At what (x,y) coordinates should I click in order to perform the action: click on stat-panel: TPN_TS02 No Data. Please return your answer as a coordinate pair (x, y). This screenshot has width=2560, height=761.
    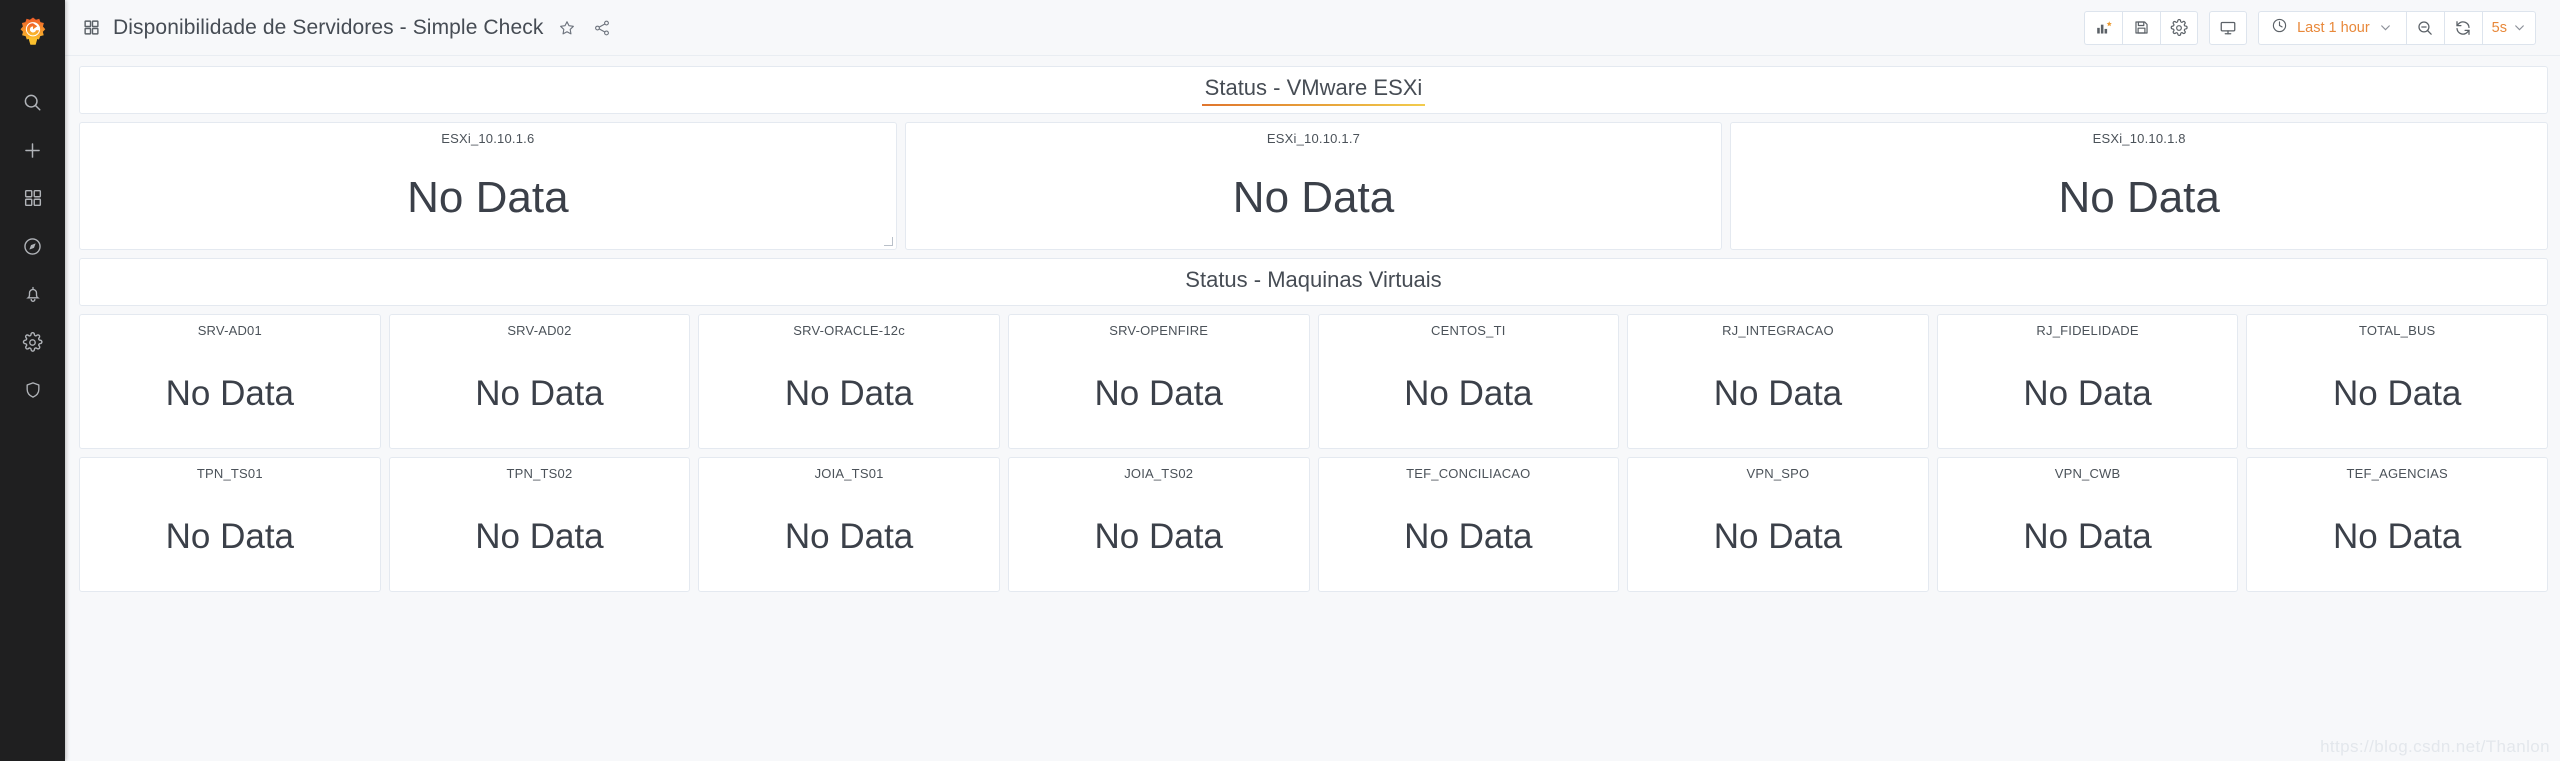
    Looking at the image, I should click on (539, 524).